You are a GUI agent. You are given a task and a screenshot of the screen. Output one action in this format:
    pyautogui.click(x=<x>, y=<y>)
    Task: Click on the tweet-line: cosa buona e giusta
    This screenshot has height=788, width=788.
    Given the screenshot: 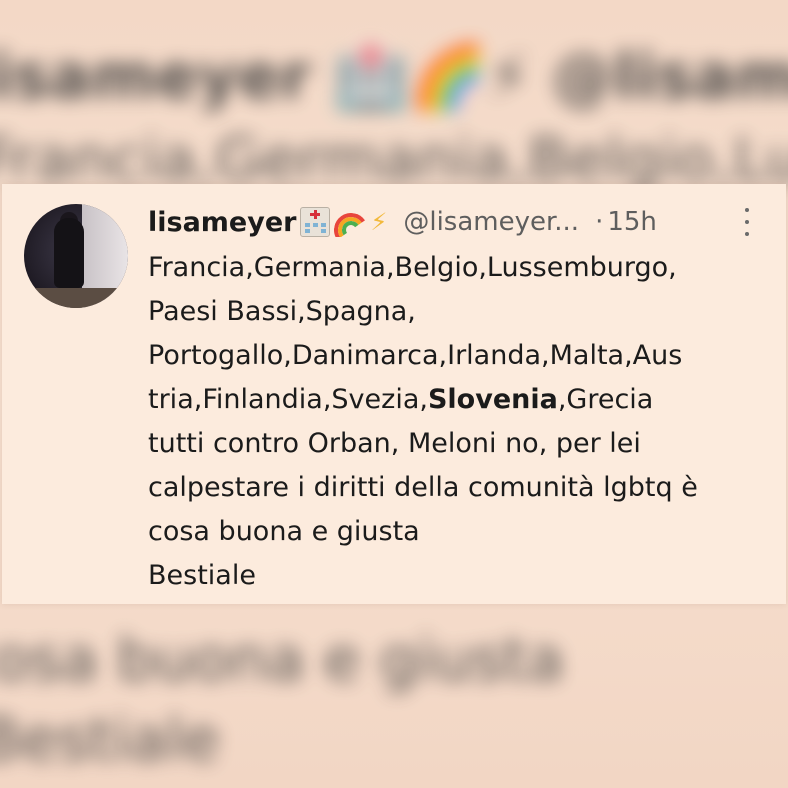 What is the action you would take?
    pyautogui.click(x=284, y=531)
    